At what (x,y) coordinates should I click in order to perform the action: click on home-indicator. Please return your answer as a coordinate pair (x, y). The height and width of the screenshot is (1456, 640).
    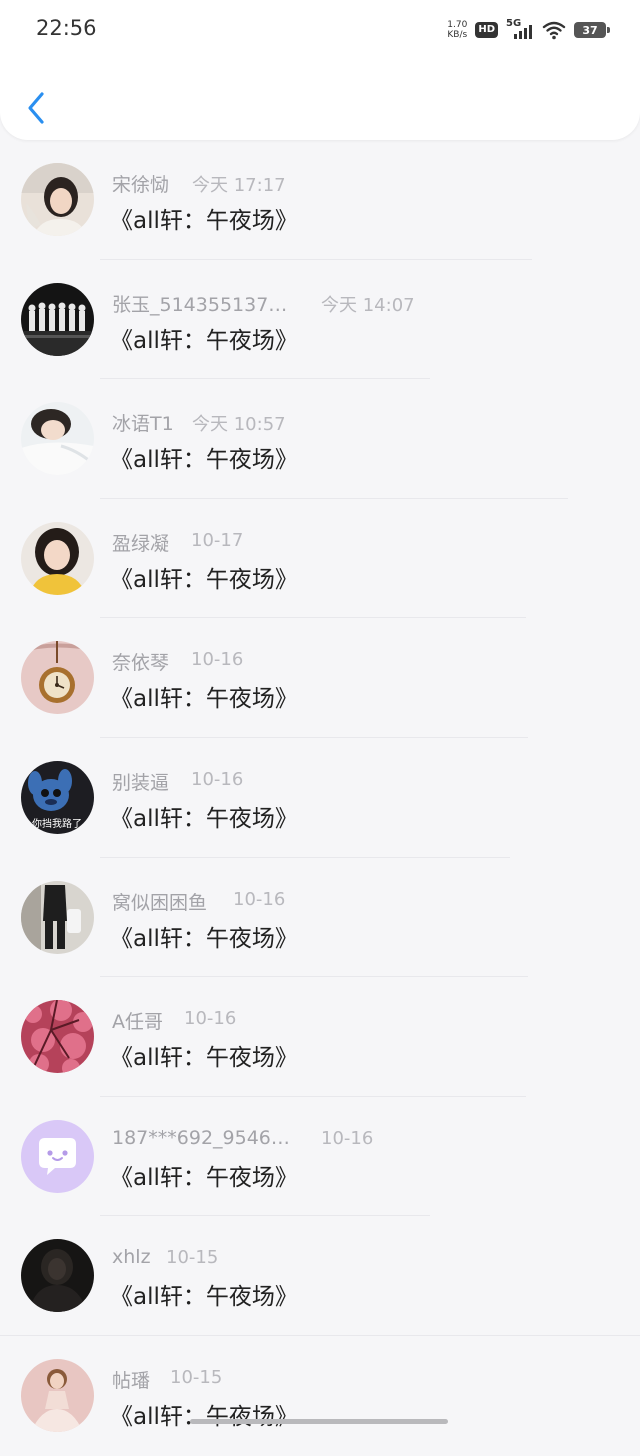
    Looking at the image, I should click on (319, 1421).